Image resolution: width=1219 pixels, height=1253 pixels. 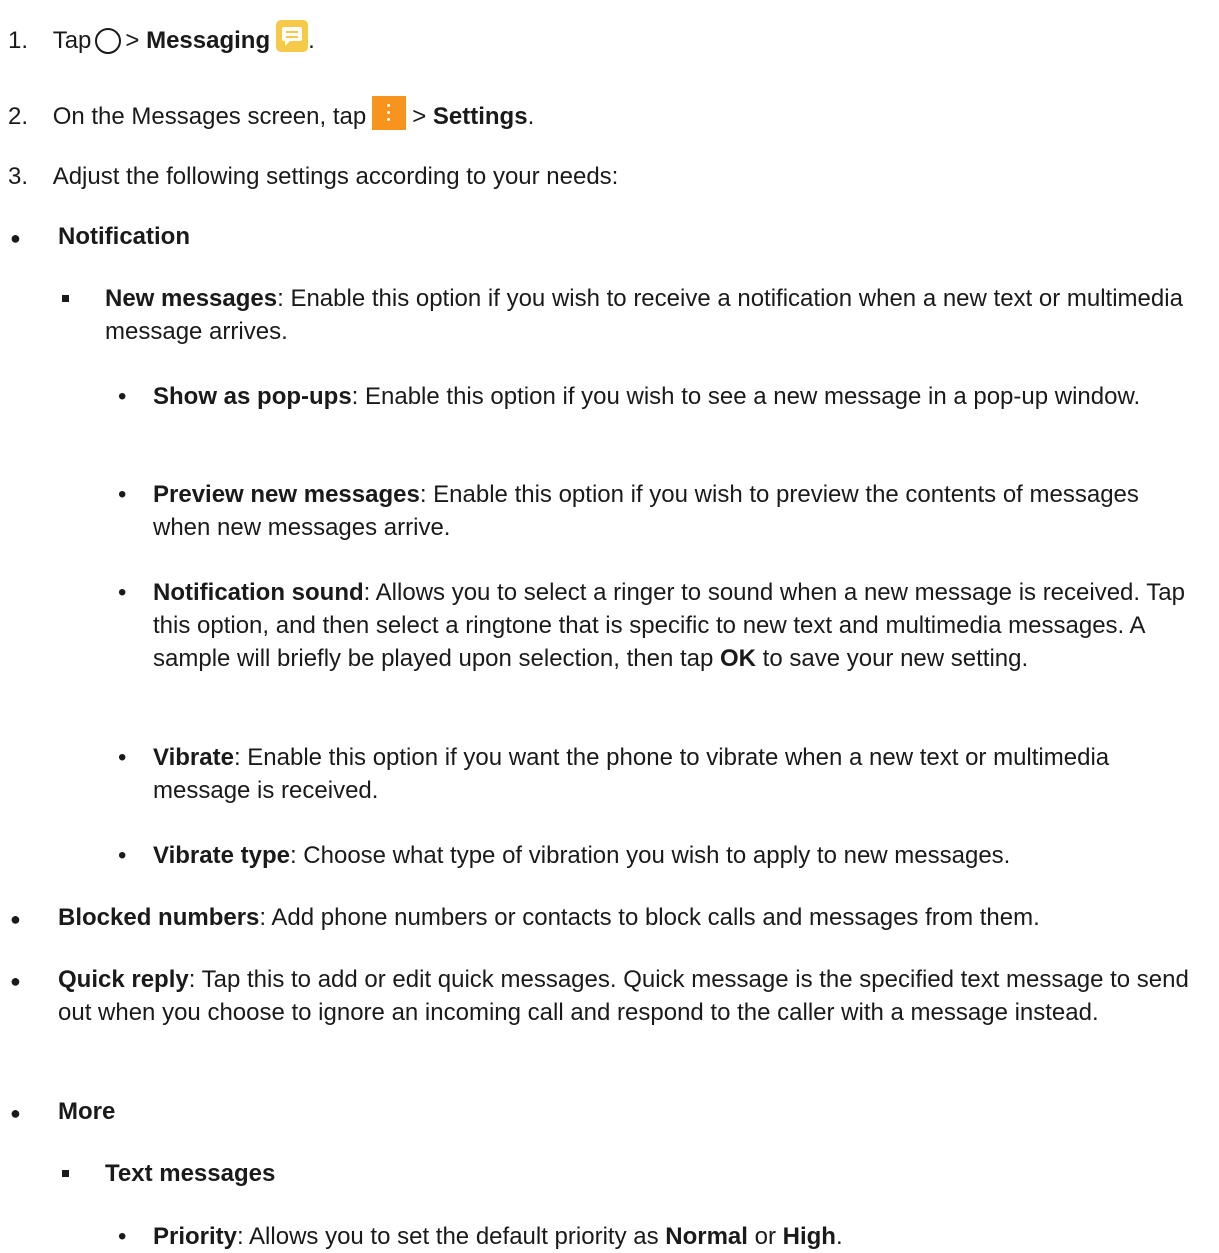 I want to click on normal-label: Normal, so click(x=706, y=1236).